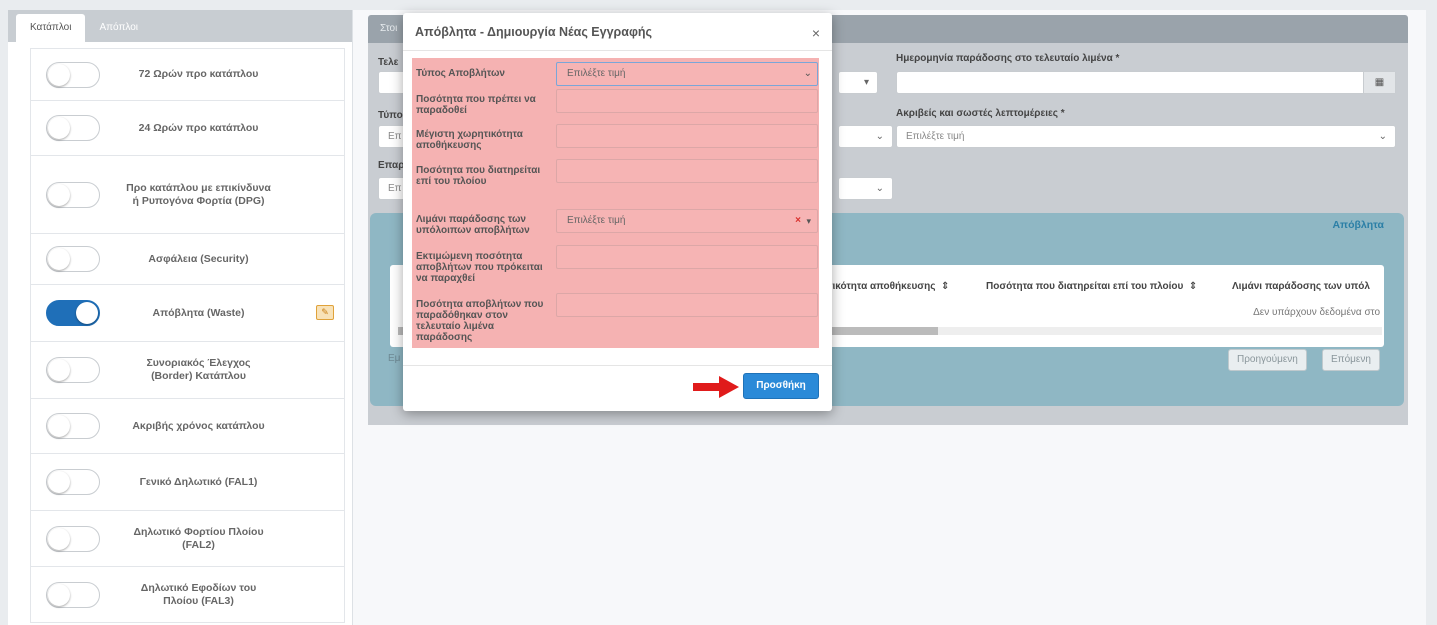 This screenshot has width=1437, height=625. What do you see at coordinates (391, 165) in the screenshot?
I see `field-label: Επαρ` at bounding box center [391, 165].